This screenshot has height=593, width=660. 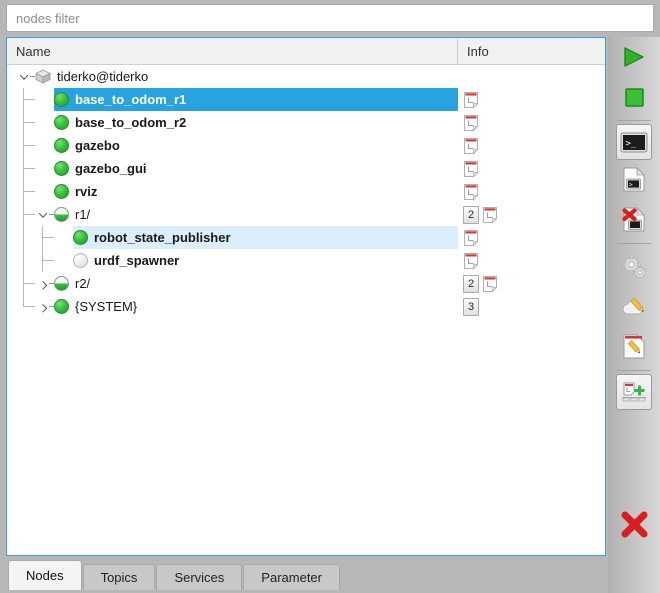 I want to click on close-button, so click(x=634, y=524).